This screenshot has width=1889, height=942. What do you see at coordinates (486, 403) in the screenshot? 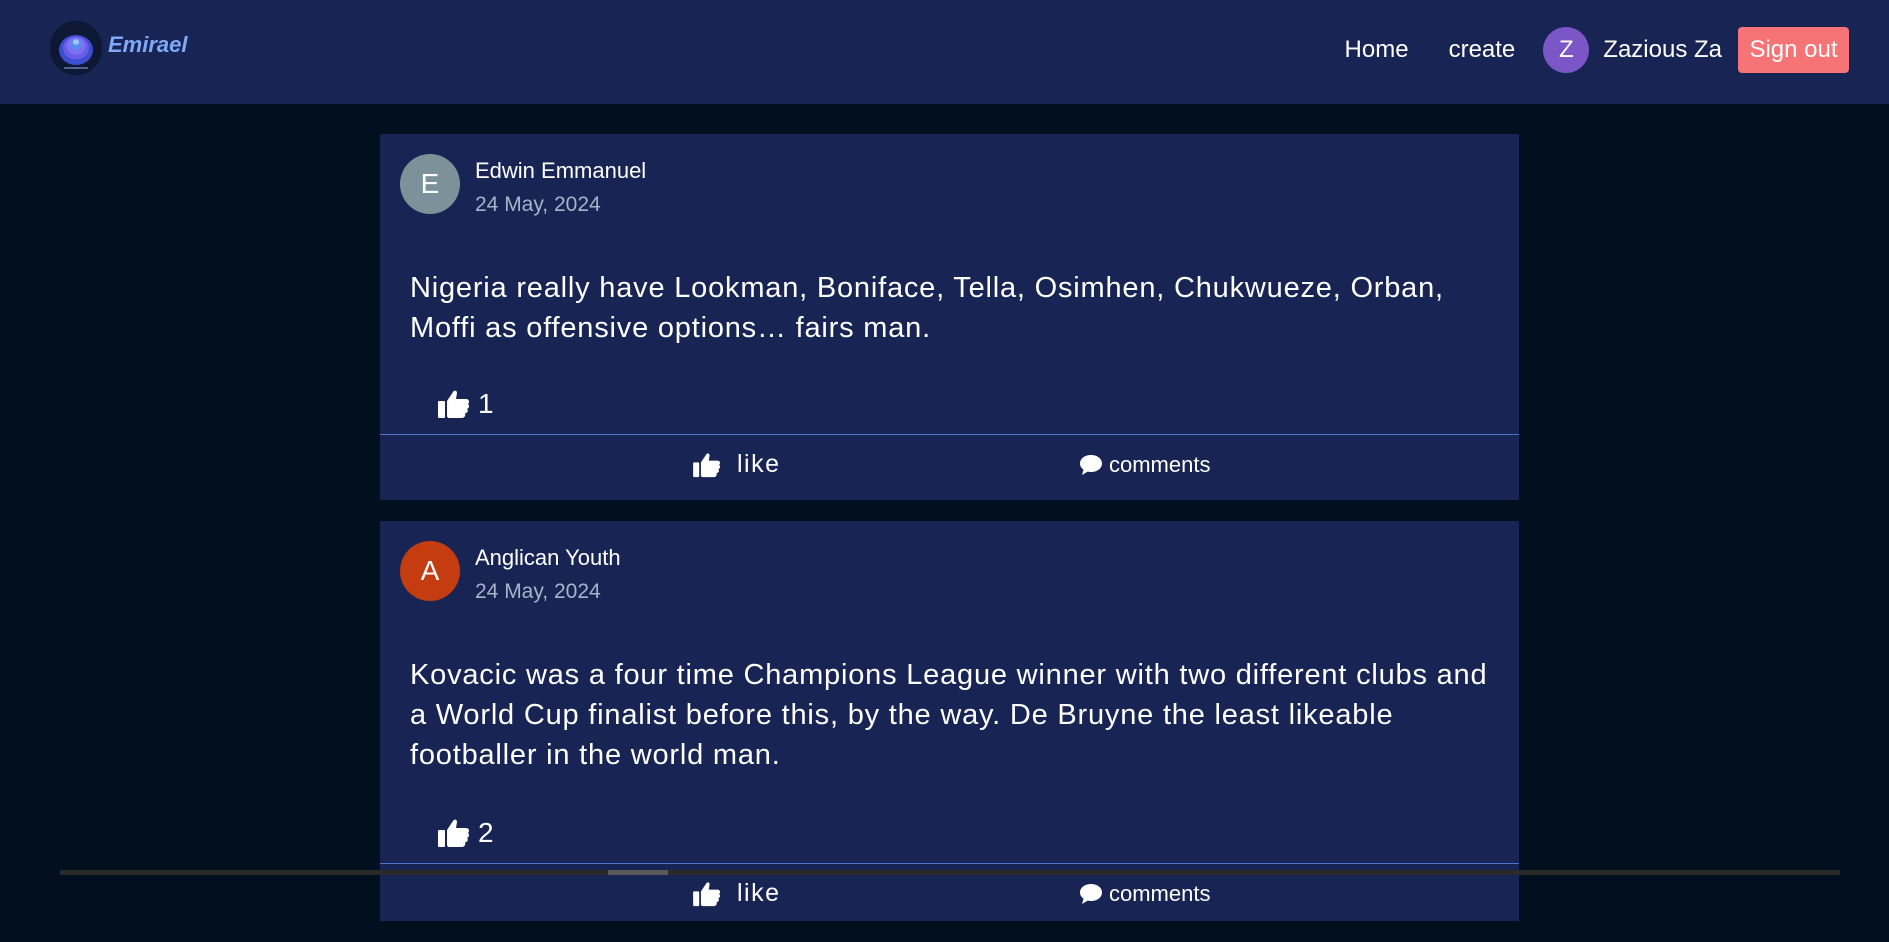
I see `like-count-value: 1` at bounding box center [486, 403].